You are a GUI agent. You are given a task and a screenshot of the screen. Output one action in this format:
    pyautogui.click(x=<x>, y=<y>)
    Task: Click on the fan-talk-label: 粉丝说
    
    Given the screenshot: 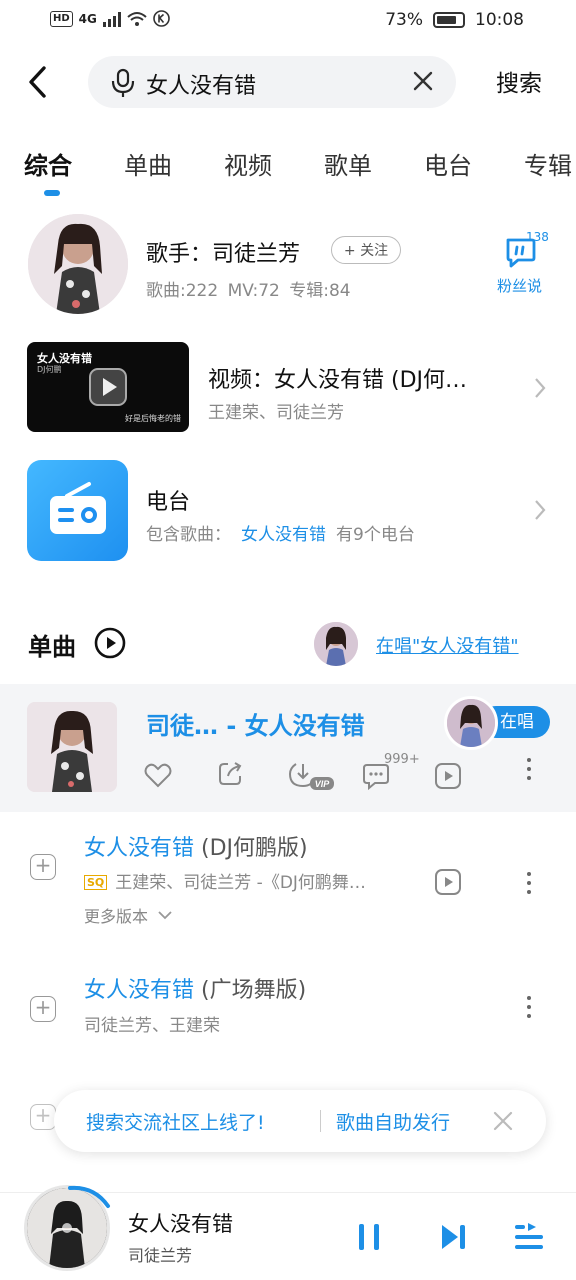 What is the action you would take?
    pyautogui.click(x=519, y=285)
    